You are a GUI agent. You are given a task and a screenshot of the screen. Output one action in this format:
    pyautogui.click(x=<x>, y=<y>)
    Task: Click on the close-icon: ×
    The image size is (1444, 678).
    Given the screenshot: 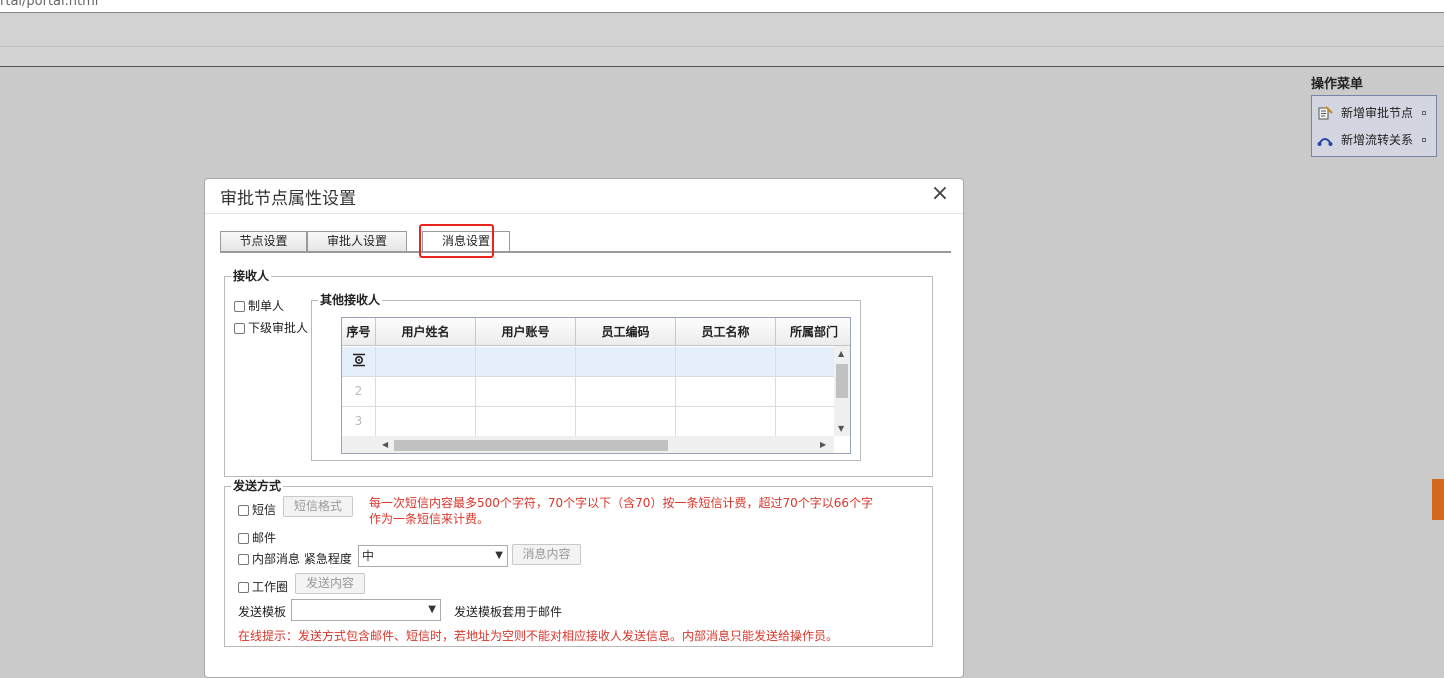 What is the action you would take?
    pyautogui.click(x=940, y=194)
    